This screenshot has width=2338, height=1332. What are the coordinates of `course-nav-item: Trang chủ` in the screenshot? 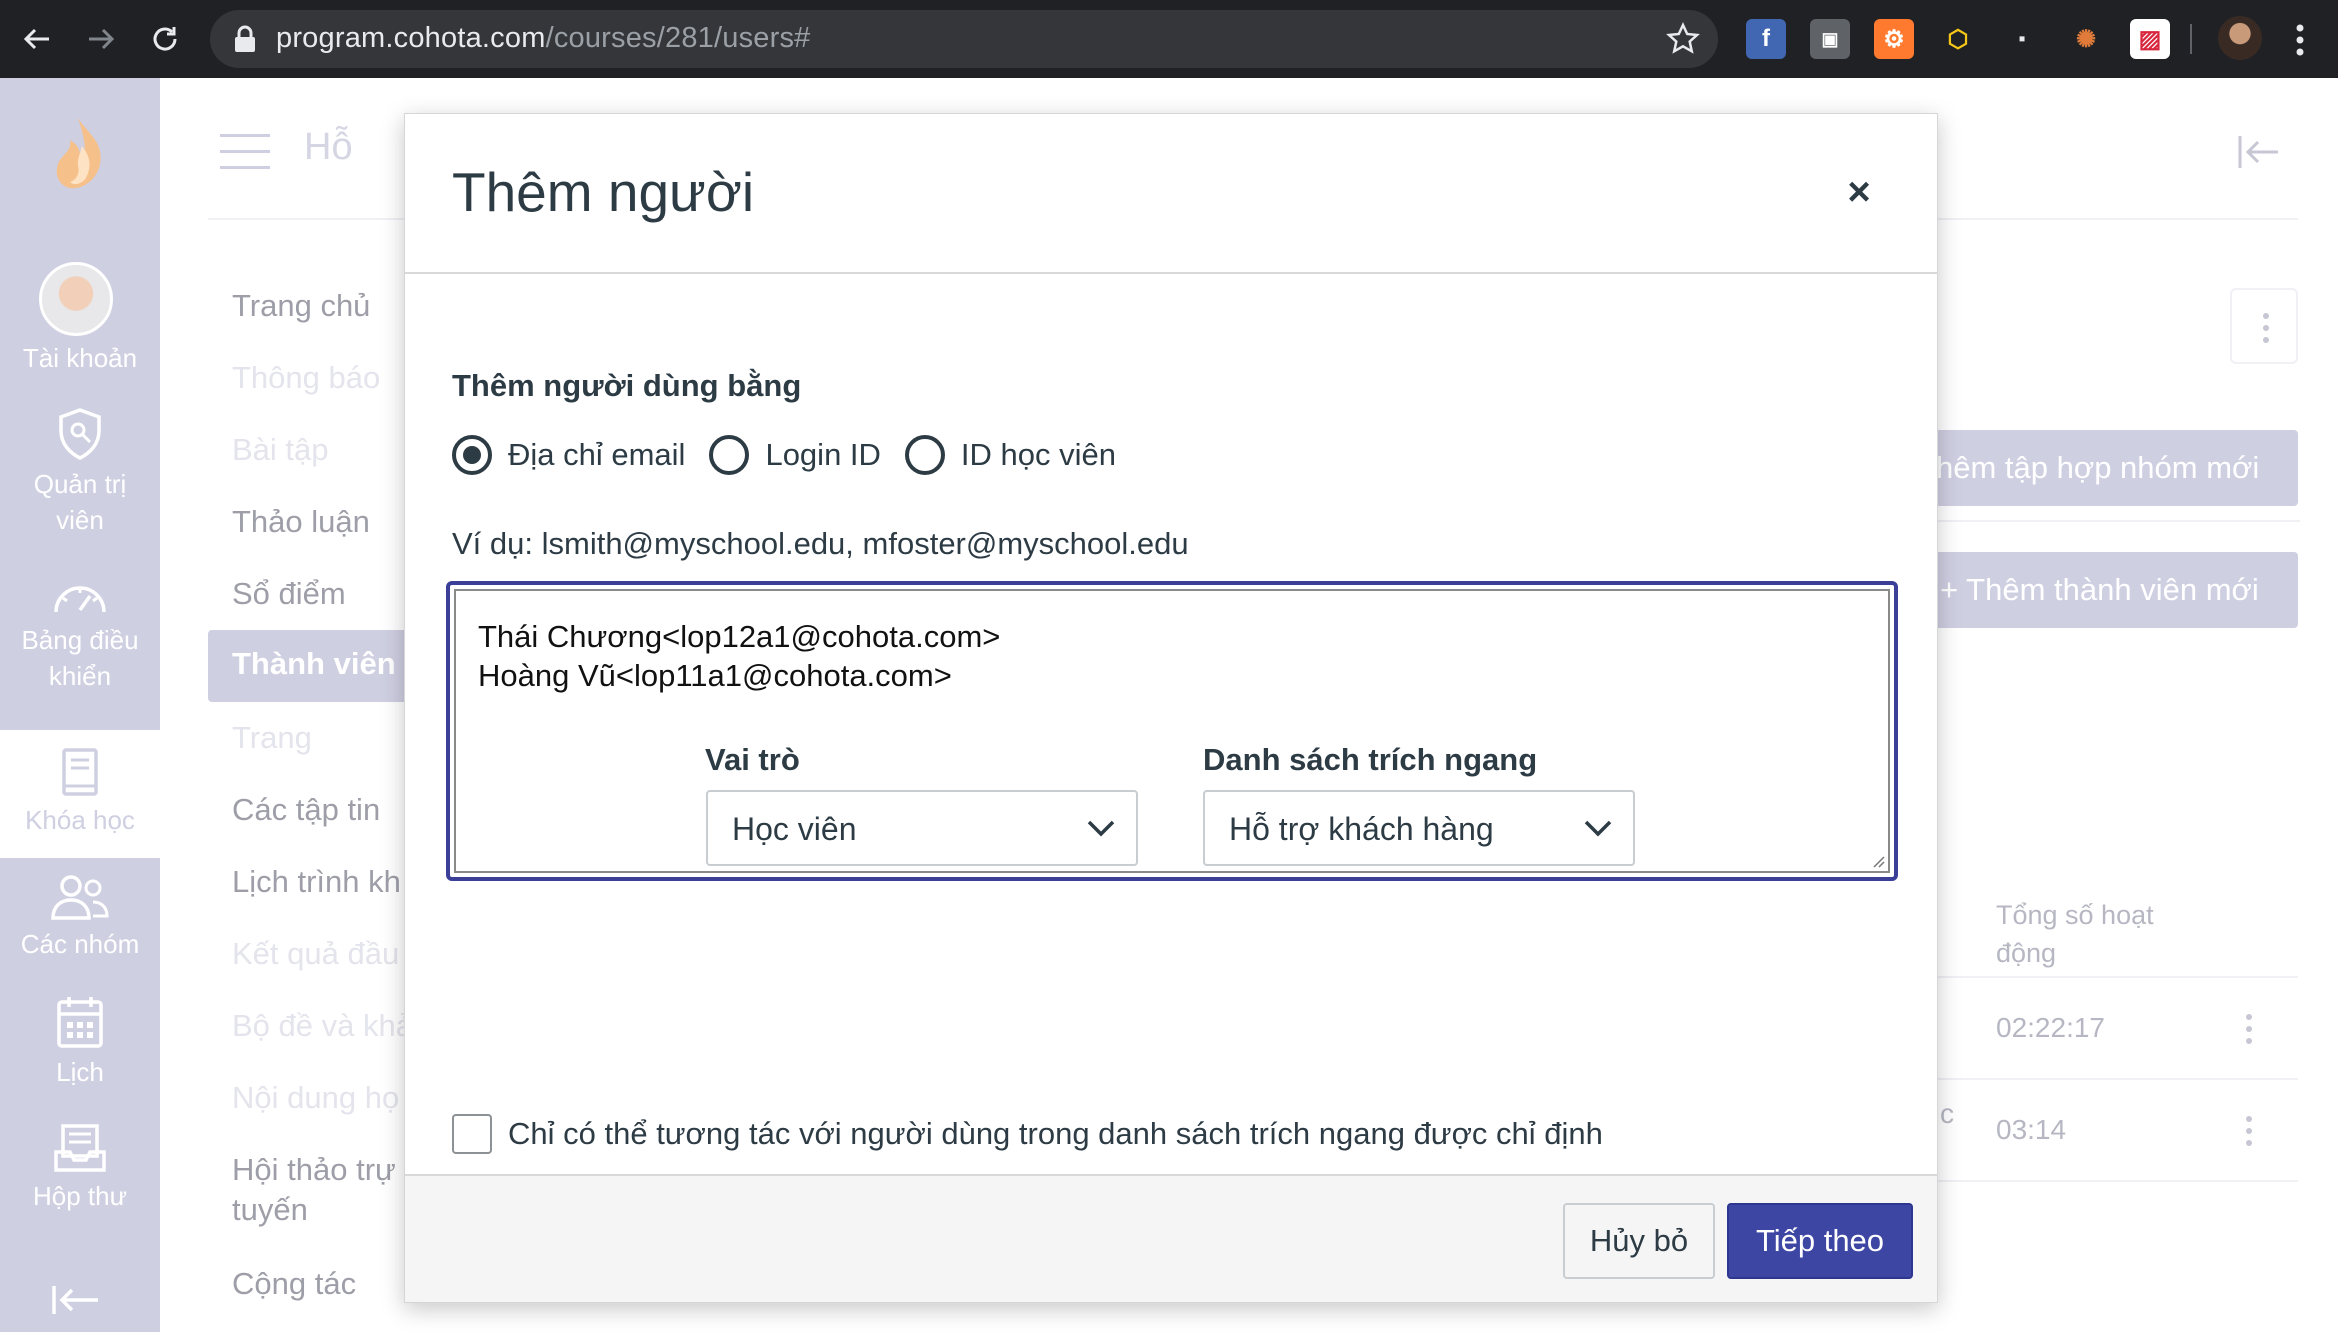 It's located at (301, 306).